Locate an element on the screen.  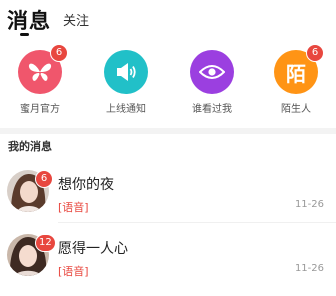
quick-action-visitors: 谁看过我 is located at coordinates (212, 84).